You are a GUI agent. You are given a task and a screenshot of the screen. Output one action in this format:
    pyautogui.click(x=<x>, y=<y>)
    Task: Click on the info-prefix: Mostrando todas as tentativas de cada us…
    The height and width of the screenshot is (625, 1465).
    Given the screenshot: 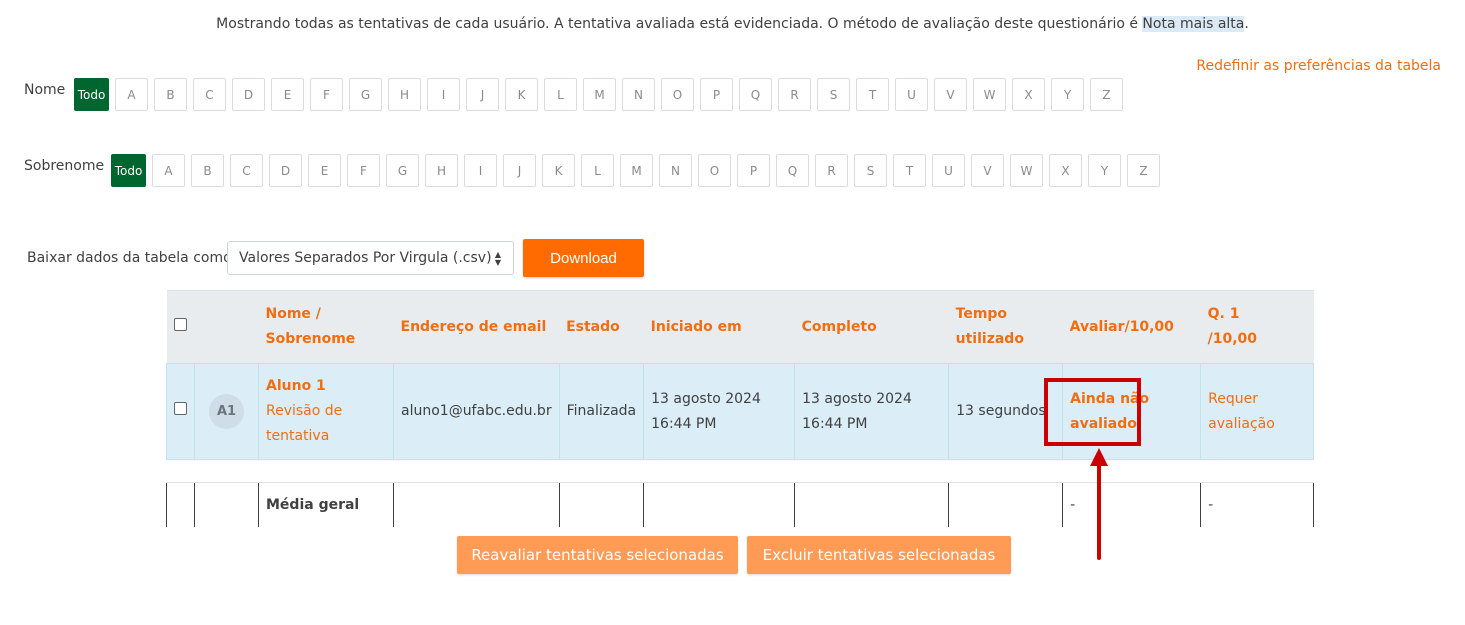 What is the action you would take?
    pyautogui.click(x=679, y=24)
    